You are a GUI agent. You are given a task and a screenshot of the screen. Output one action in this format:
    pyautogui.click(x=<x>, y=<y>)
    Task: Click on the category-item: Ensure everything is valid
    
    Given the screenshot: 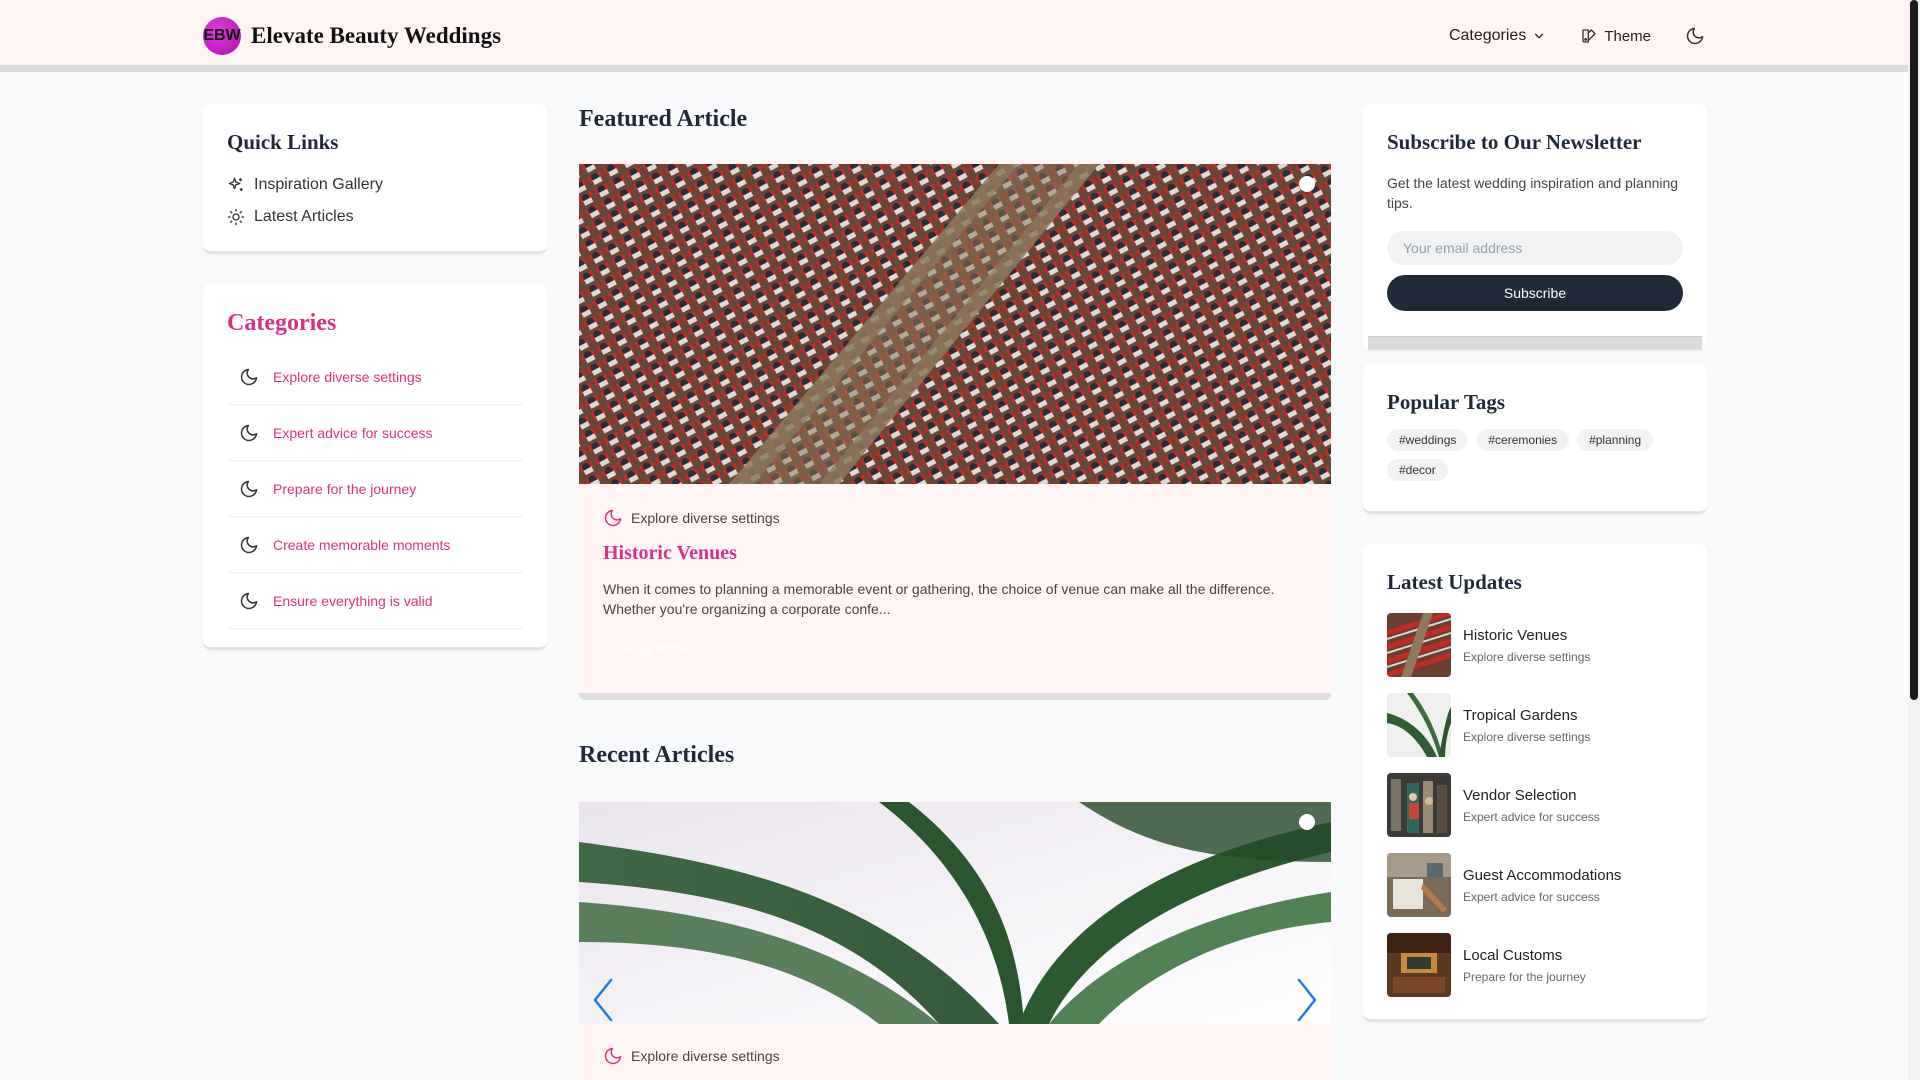 What is the action you would take?
    pyautogui.click(x=375, y=601)
    